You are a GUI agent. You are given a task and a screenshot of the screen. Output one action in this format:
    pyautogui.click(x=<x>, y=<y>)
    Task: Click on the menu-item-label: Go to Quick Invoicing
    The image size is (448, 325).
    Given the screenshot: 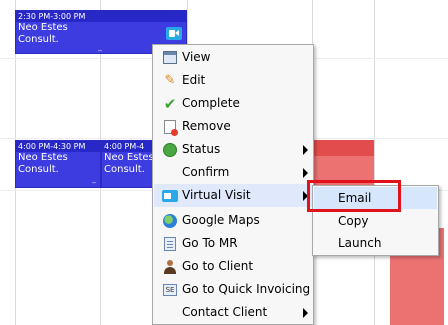 What is the action you would take?
    pyautogui.click(x=246, y=289)
    